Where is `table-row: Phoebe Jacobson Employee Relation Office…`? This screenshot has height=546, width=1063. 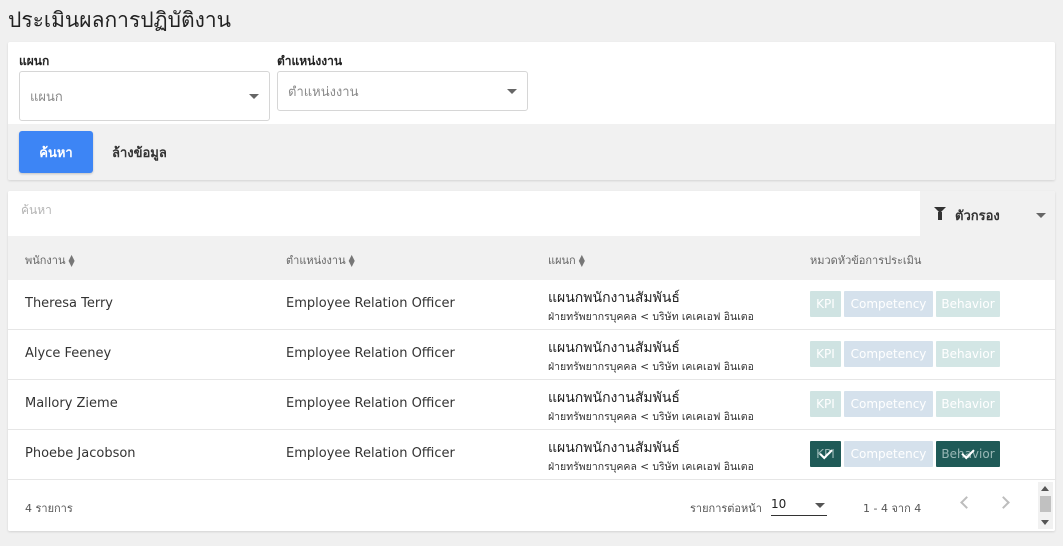
table-row: Phoebe Jacobson Employee Relation Office… is located at coordinates (531, 455).